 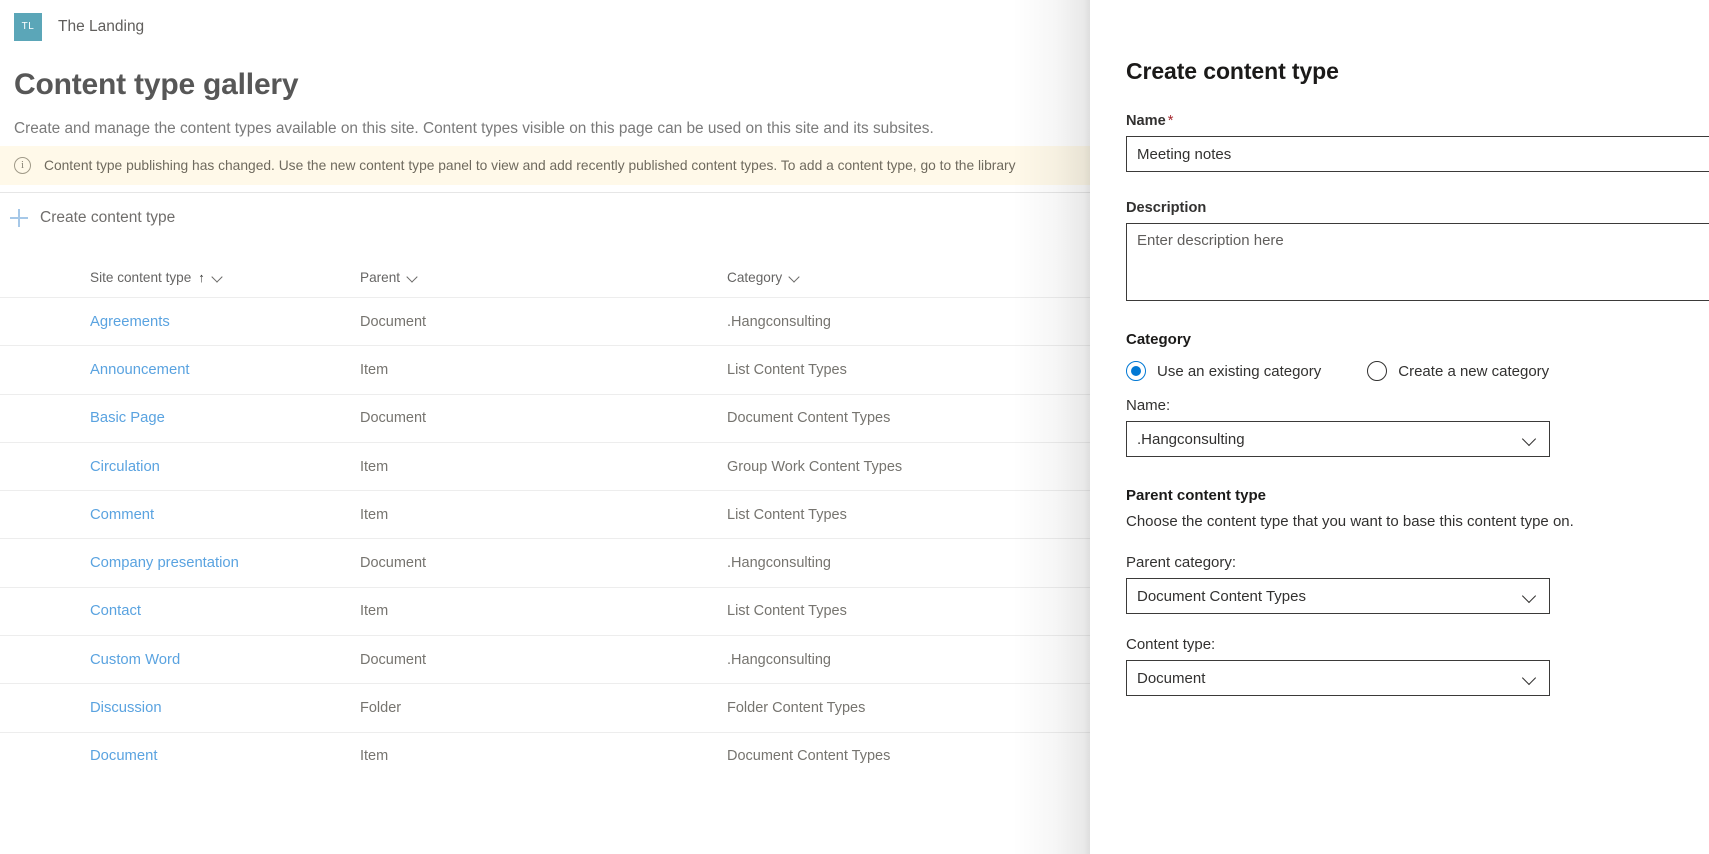 I want to click on content-type-link: Basic Page, so click(x=127, y=418).